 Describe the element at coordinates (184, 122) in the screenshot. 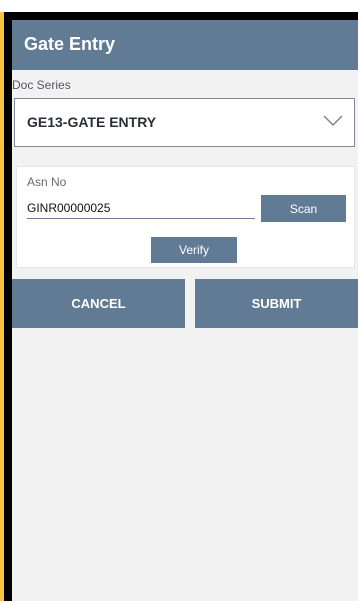

I see `doc-series-select: GE13-GATE ENTRY` at that location.